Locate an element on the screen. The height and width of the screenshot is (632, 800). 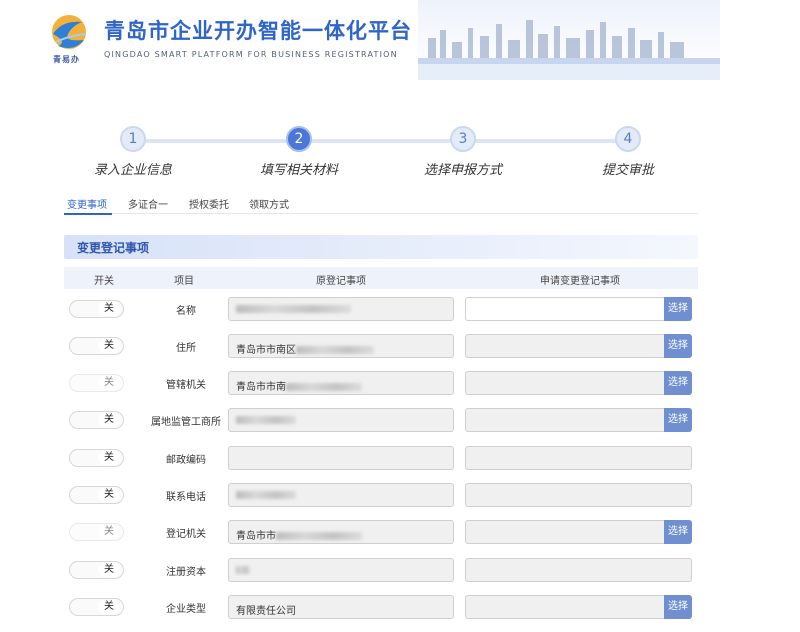
table-row: 关 邮政编码 is located at coordinates (381, 464).